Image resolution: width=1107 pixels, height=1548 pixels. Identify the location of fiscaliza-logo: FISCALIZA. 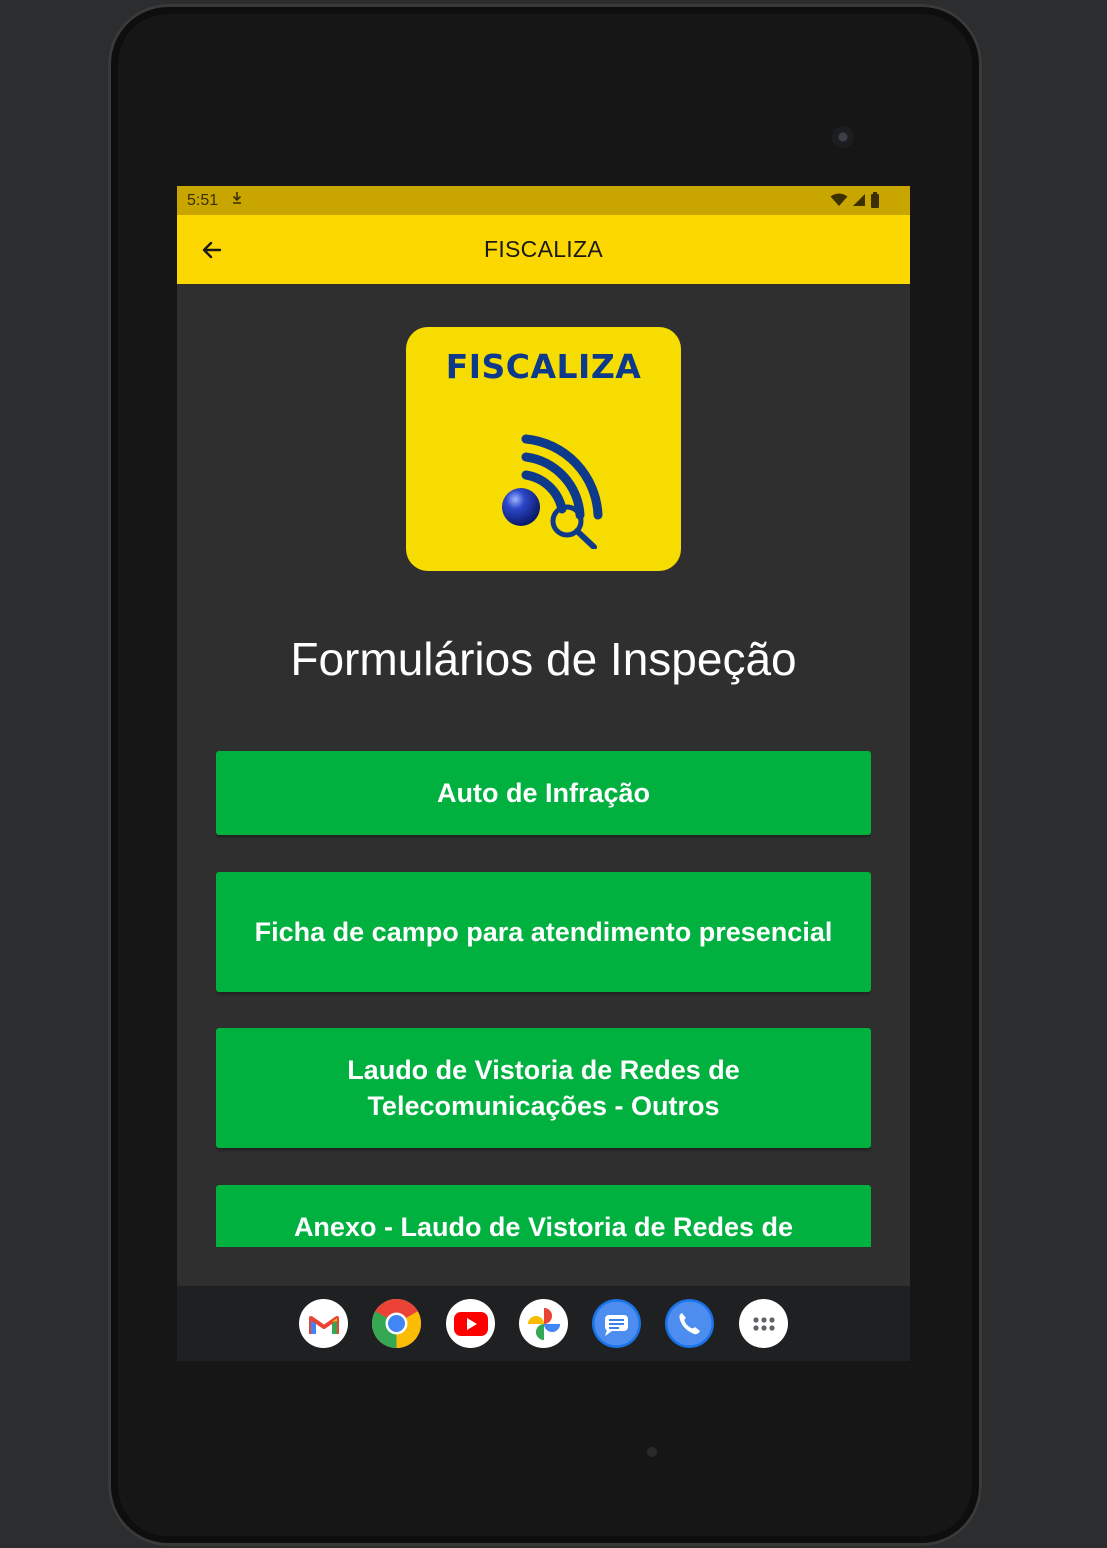
(543, 449).